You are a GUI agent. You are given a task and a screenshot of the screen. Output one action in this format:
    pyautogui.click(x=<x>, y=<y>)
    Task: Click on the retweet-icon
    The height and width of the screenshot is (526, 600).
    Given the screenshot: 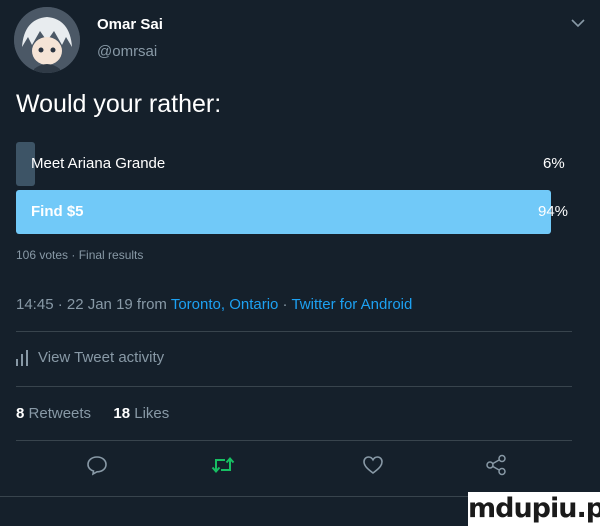 What is the action you would take?
    pyautogui.click(x=223, y=465)
    